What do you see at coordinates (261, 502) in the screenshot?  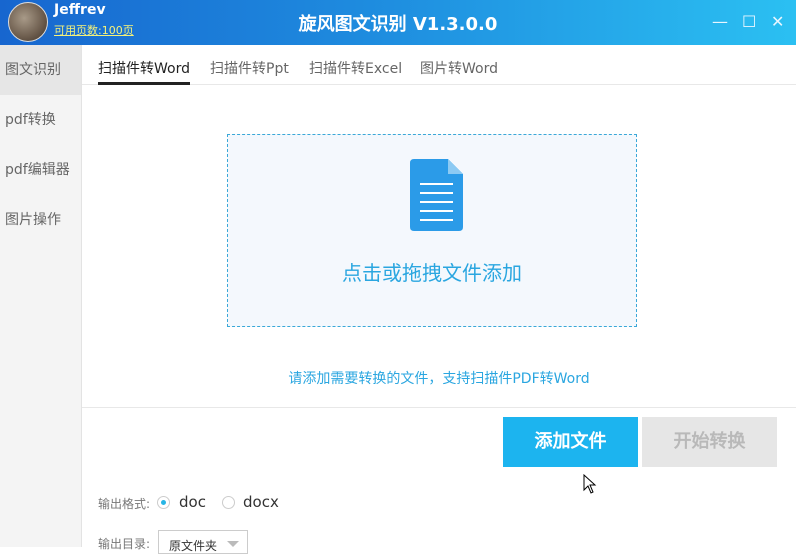 I see `format-docx-label: docx` at bounding box center [261, 502].